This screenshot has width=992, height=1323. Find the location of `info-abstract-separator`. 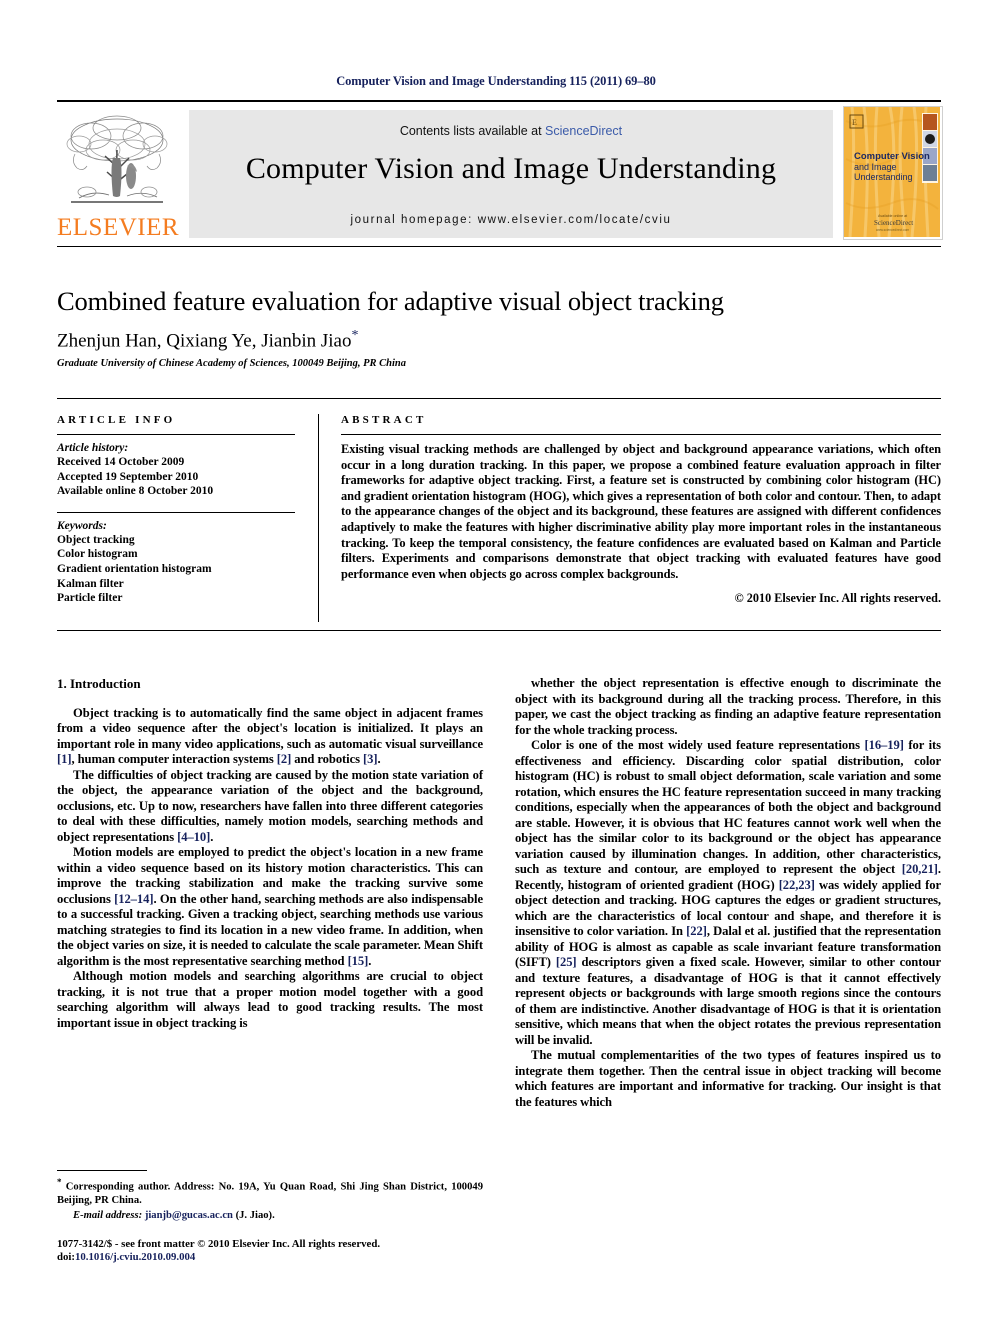

info-abstract-separator is located at coordinates (318, 518).